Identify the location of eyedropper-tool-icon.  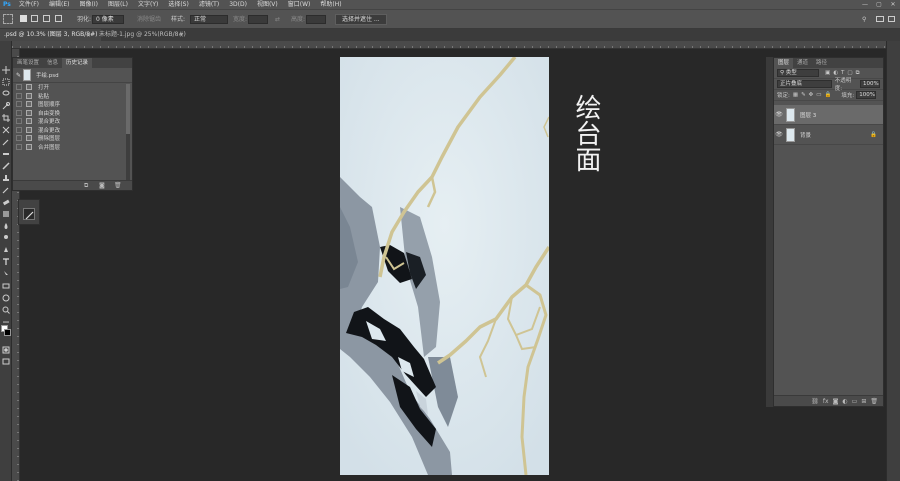
(6, 142).